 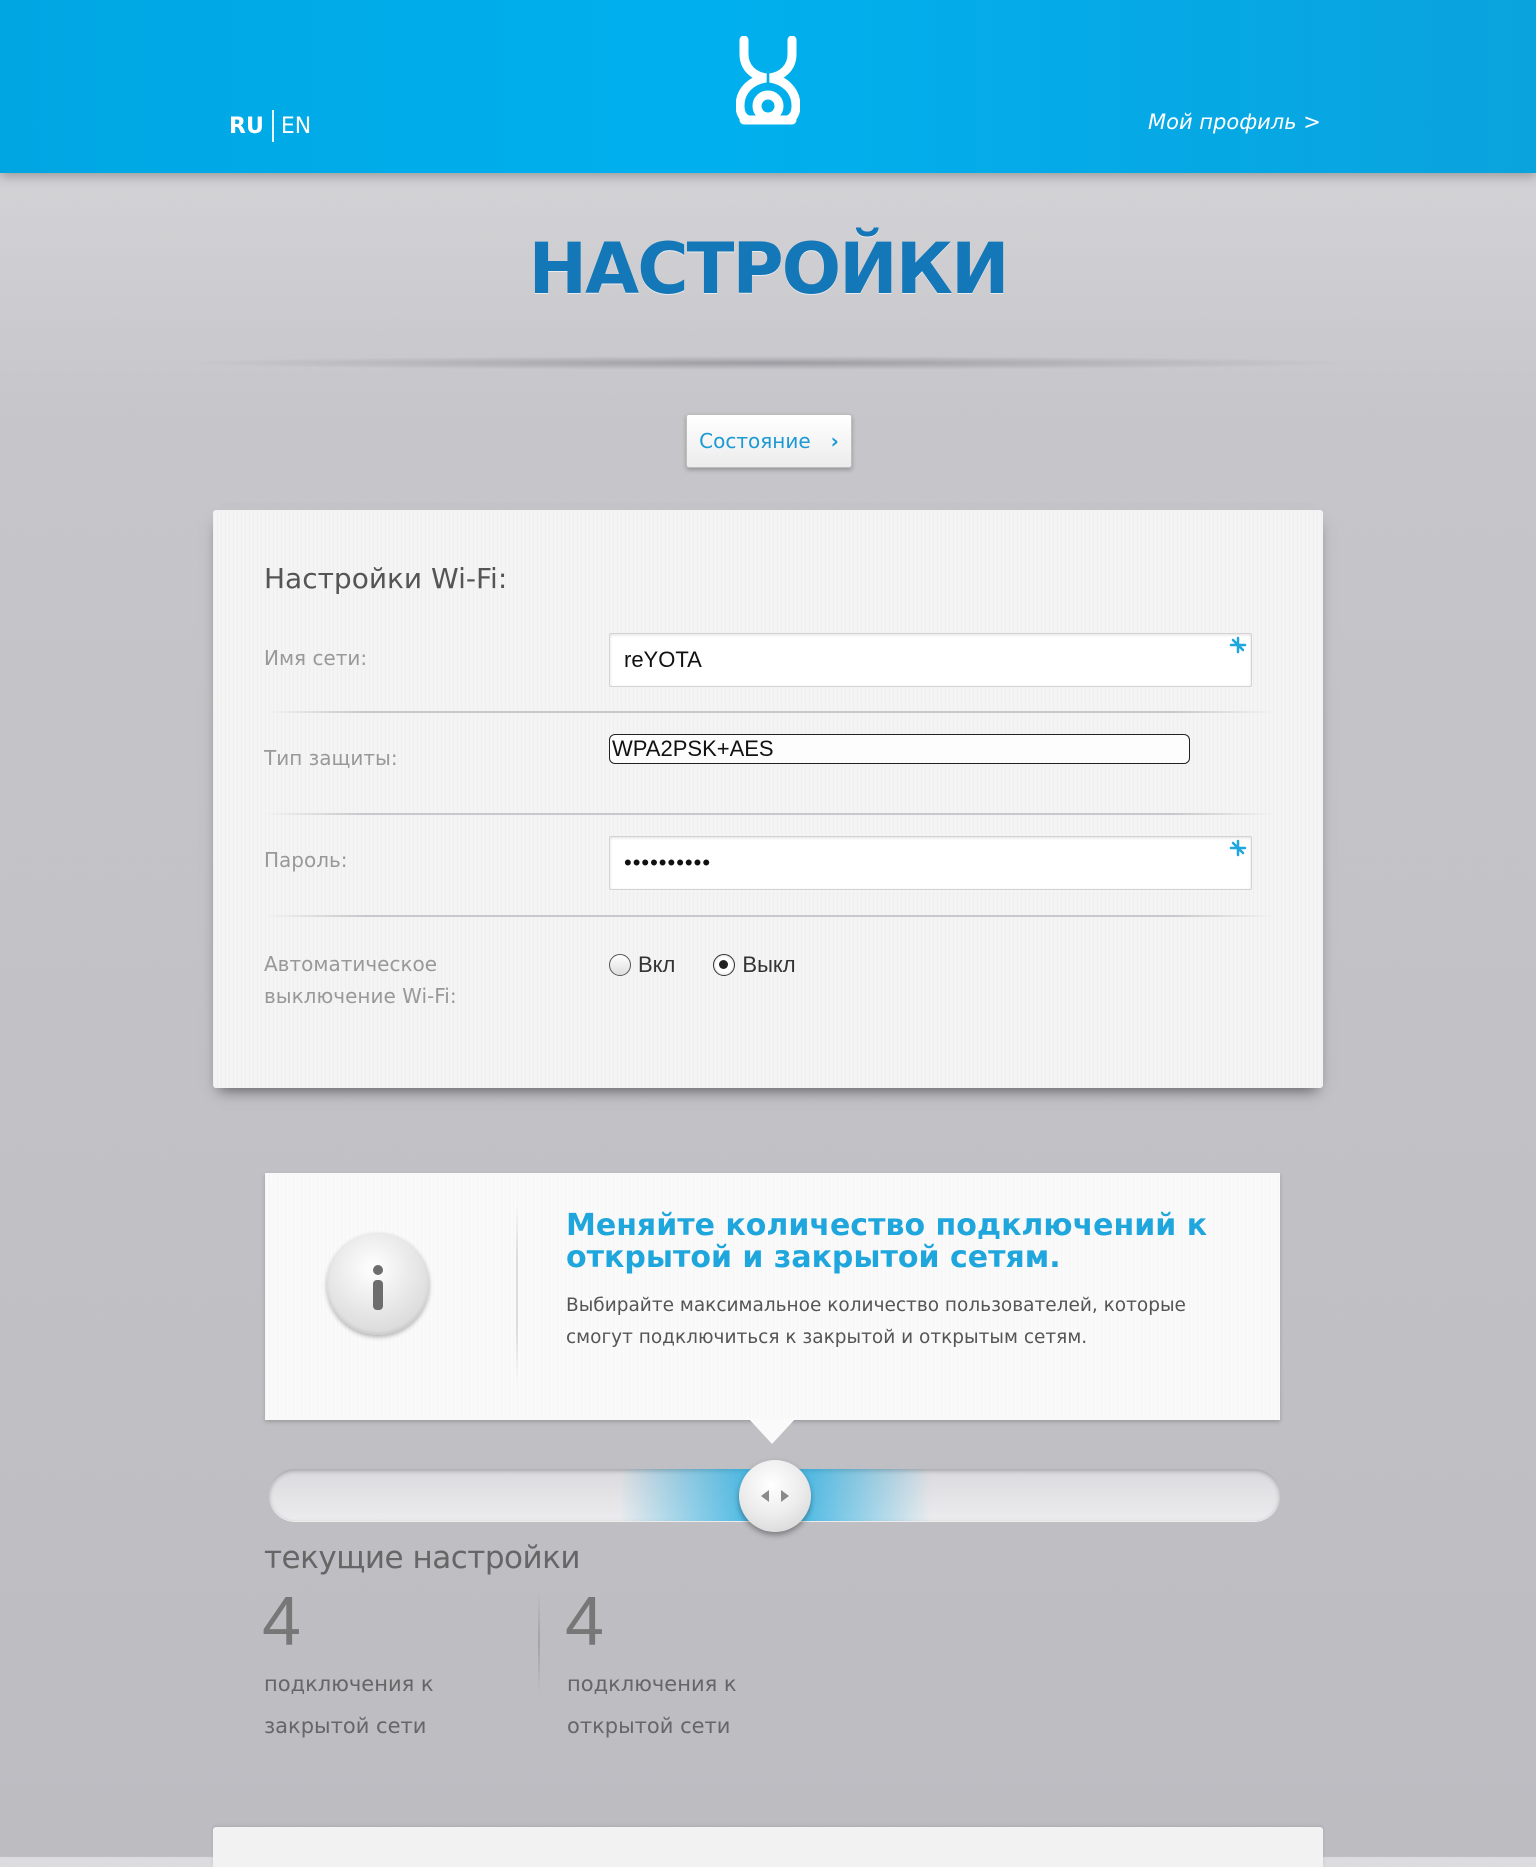 What do you see at coordinates (539, 1642) in the screenshot?
I see `count-separator` at bounding box center [539, 1642].